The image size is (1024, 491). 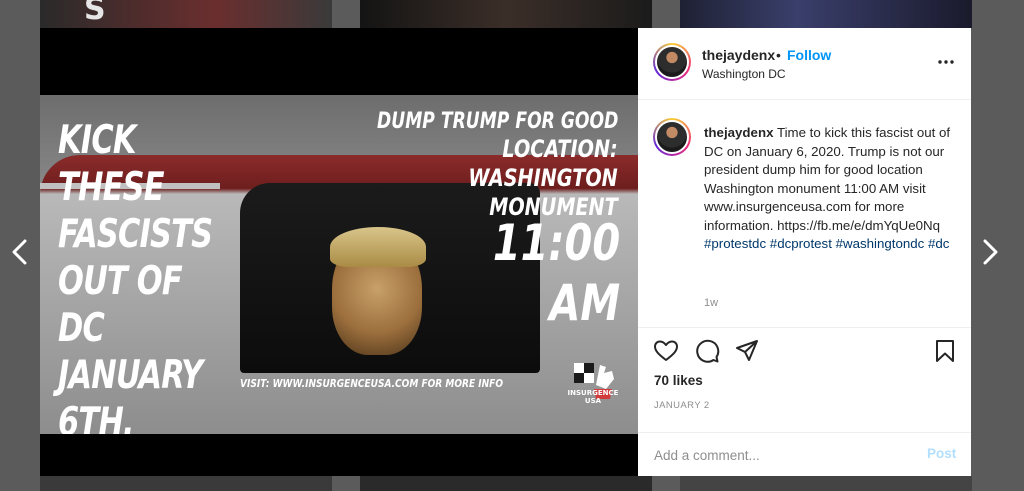 I want to click on hashtag-link: #dc, so click(x=938, y=243).